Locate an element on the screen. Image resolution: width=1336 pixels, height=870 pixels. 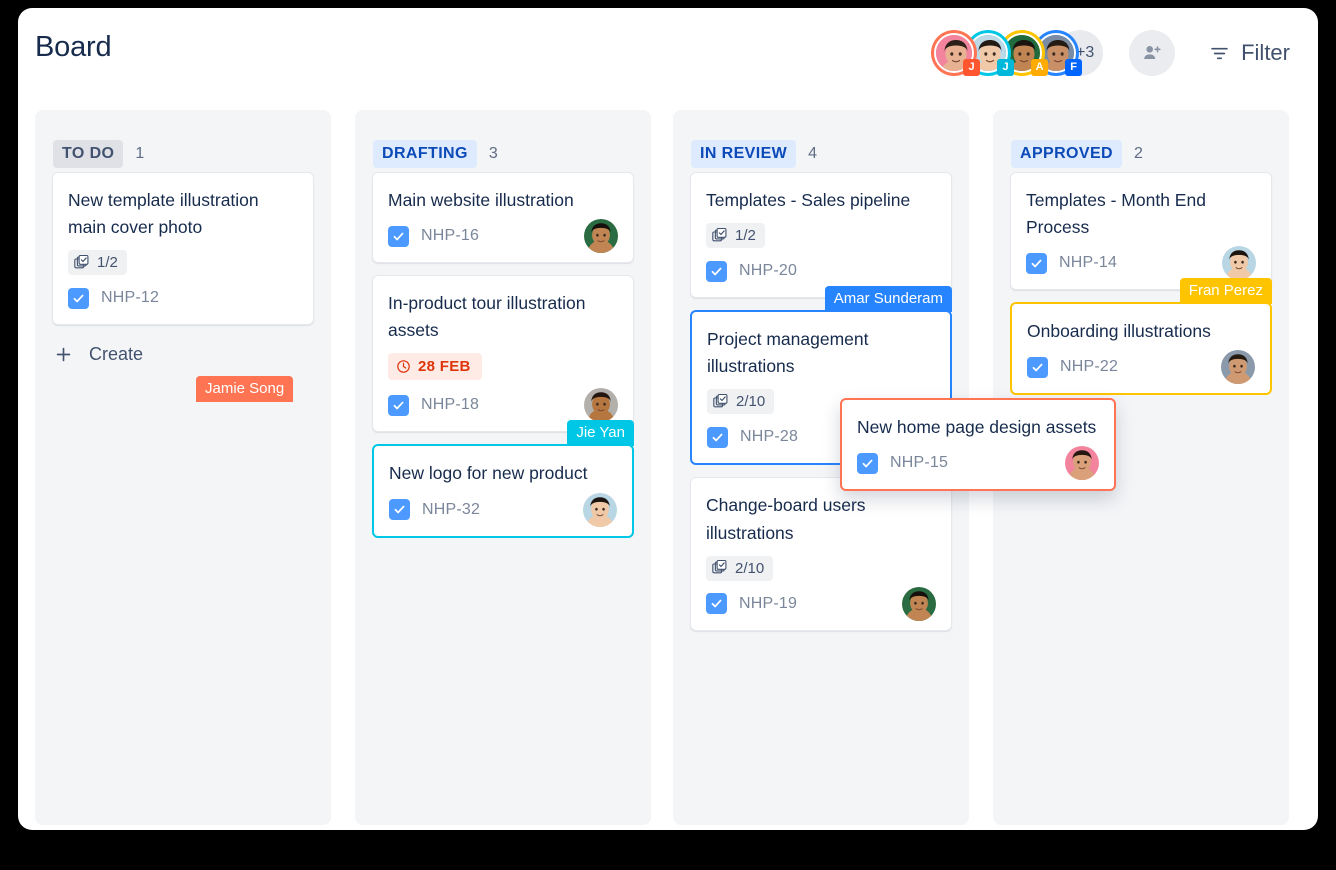
column-name-chip: DRAFTING is located at coordinates (425, 154).